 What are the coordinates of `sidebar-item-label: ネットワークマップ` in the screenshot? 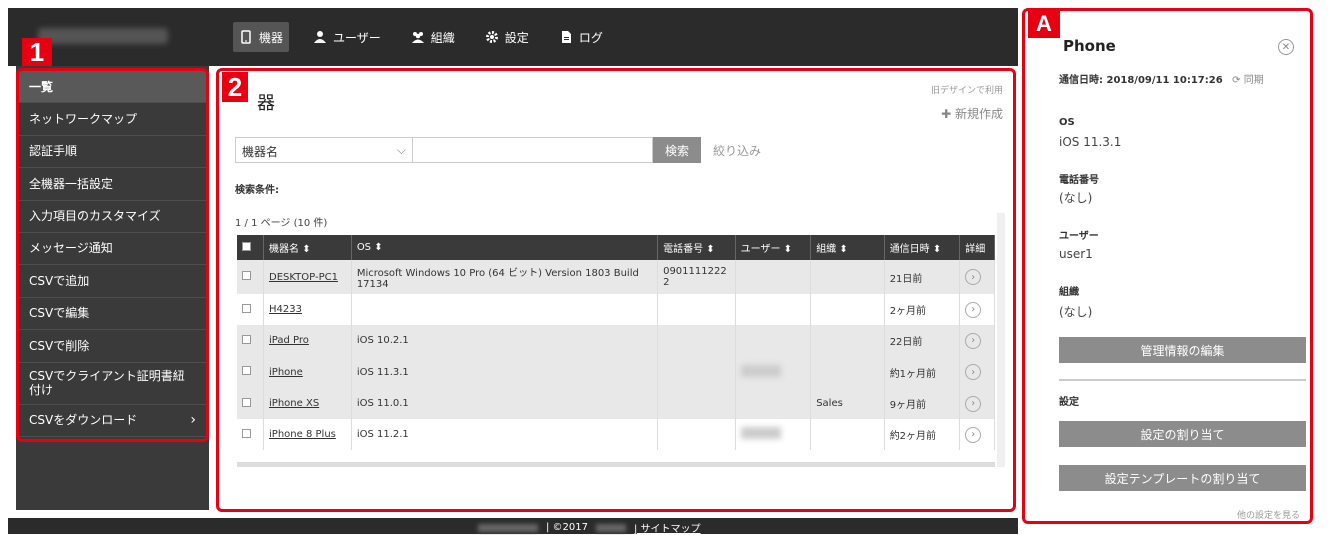 It's located at (83, 118).